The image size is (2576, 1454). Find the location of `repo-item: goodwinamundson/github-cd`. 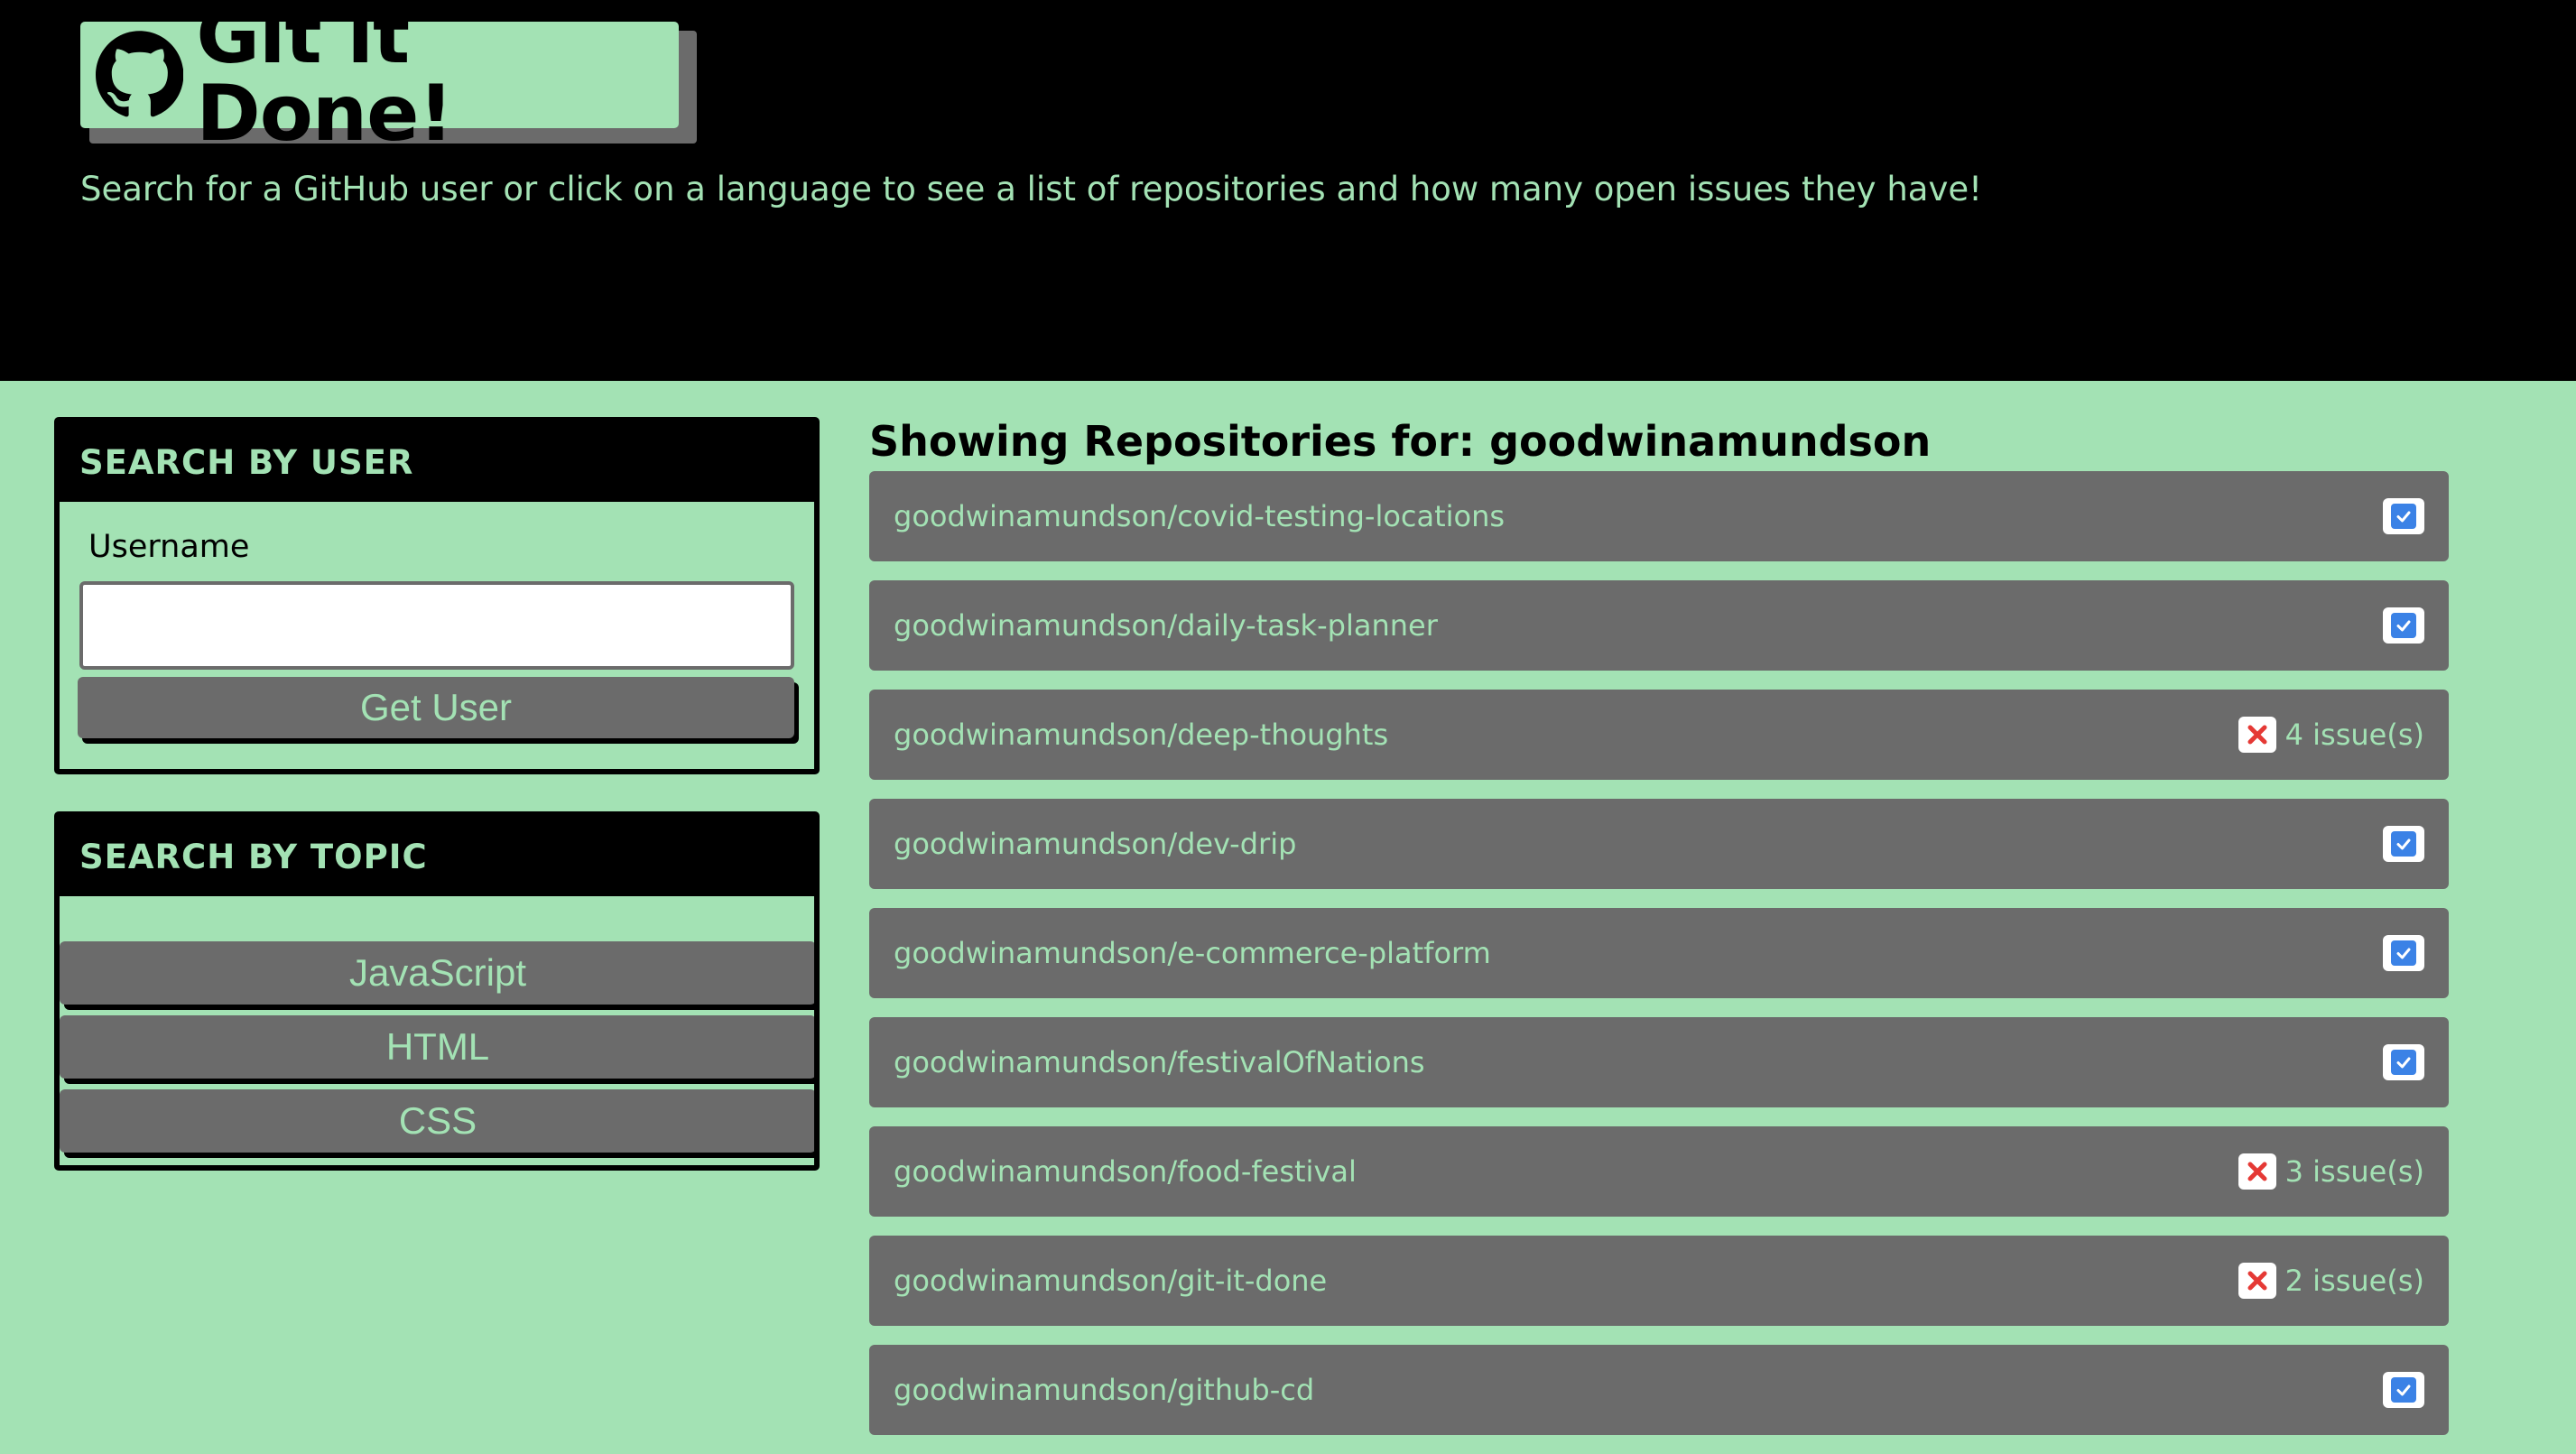

repo-item: goodwinamundson/github-cd is located at coordinates (1659, 1390).